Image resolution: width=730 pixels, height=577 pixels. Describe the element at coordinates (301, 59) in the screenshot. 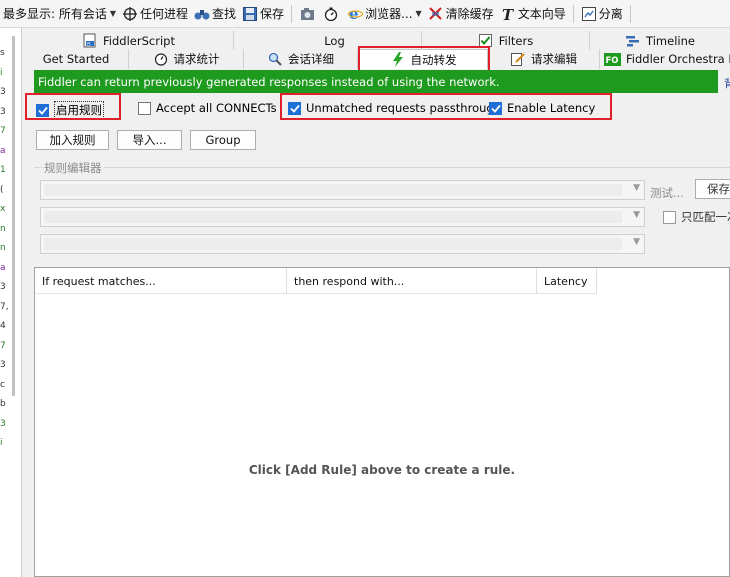

I see `tab-inspectors: 会话详细` at that location.